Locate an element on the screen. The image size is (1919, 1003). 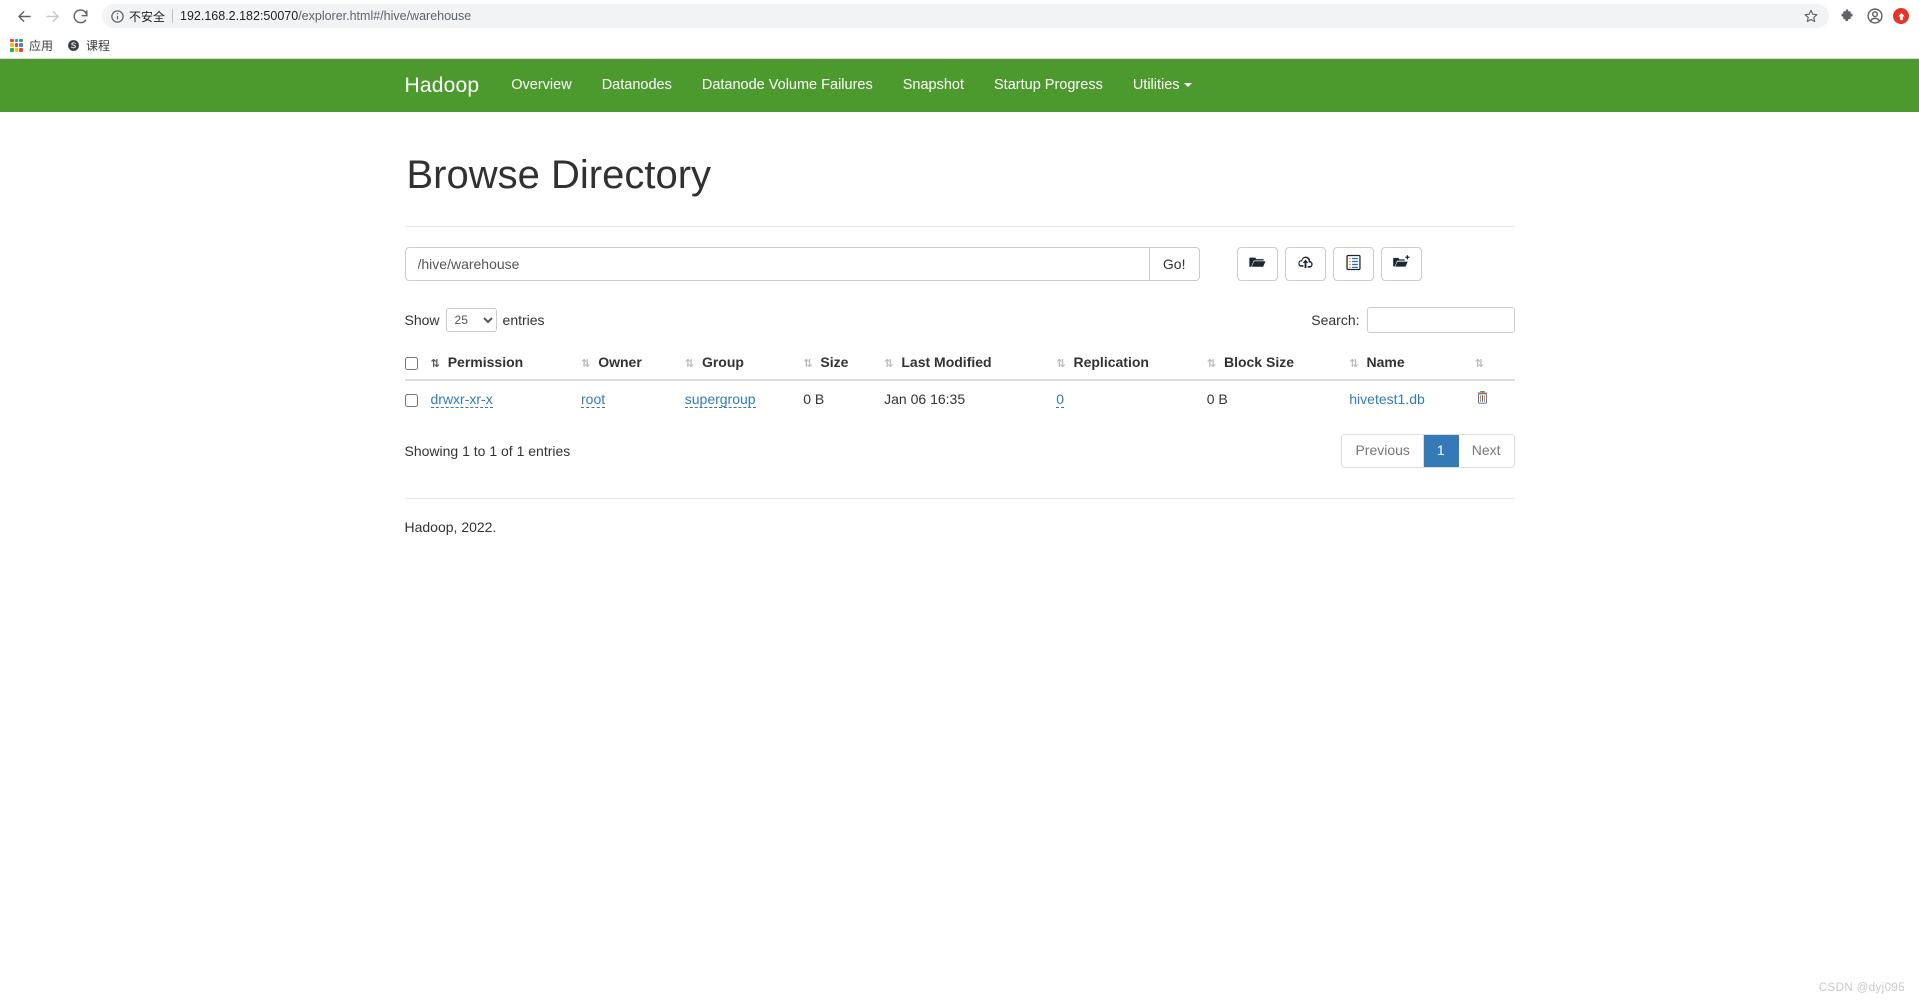
cell-group: supergroup is located at coordinates (744, 398).